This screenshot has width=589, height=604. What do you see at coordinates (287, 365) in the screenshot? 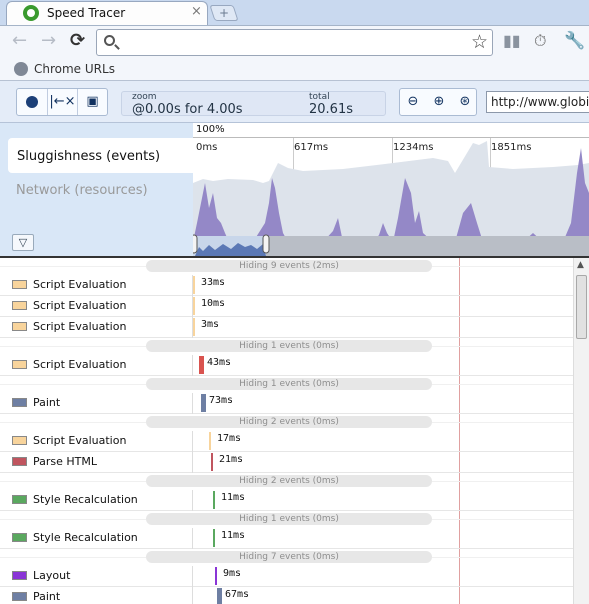
I see `event-row: Script Evaluation 43ms` at bounding box center [287, 365].